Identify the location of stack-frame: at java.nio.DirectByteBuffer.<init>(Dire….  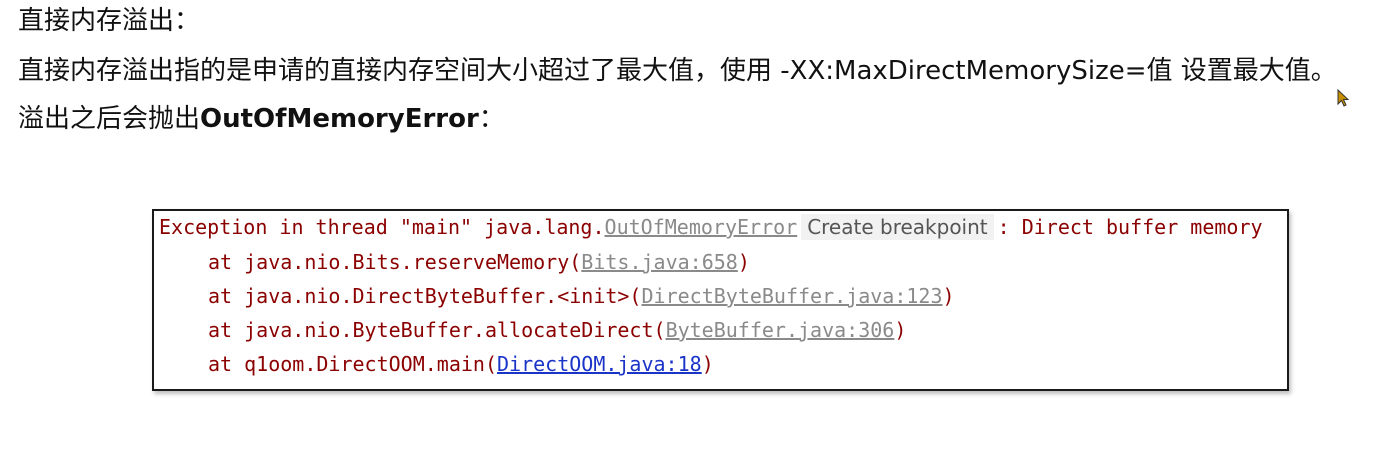
(581, 296).